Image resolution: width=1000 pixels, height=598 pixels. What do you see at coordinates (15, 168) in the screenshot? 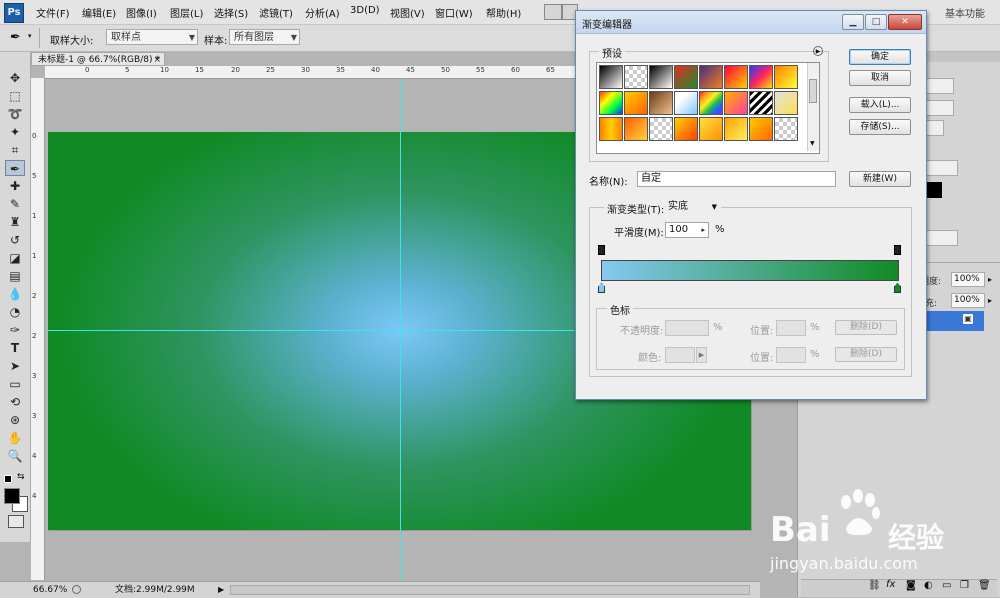
I see `eyedropper-tool-icon: ✒` at bounding box center [15, 168].